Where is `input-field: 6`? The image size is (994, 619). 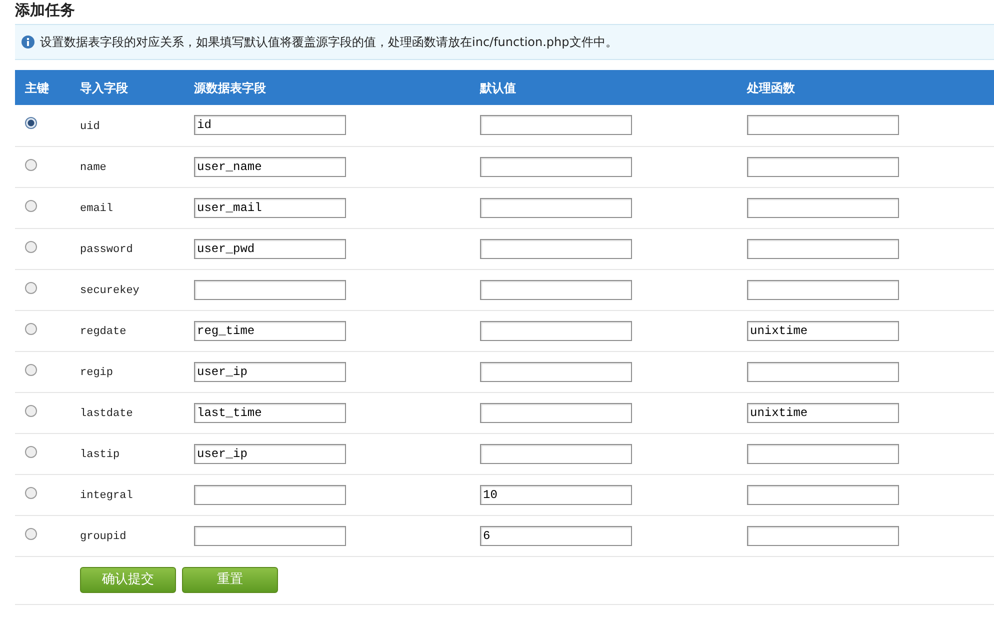 input-field: 6 is located at coordinates (556, 536).